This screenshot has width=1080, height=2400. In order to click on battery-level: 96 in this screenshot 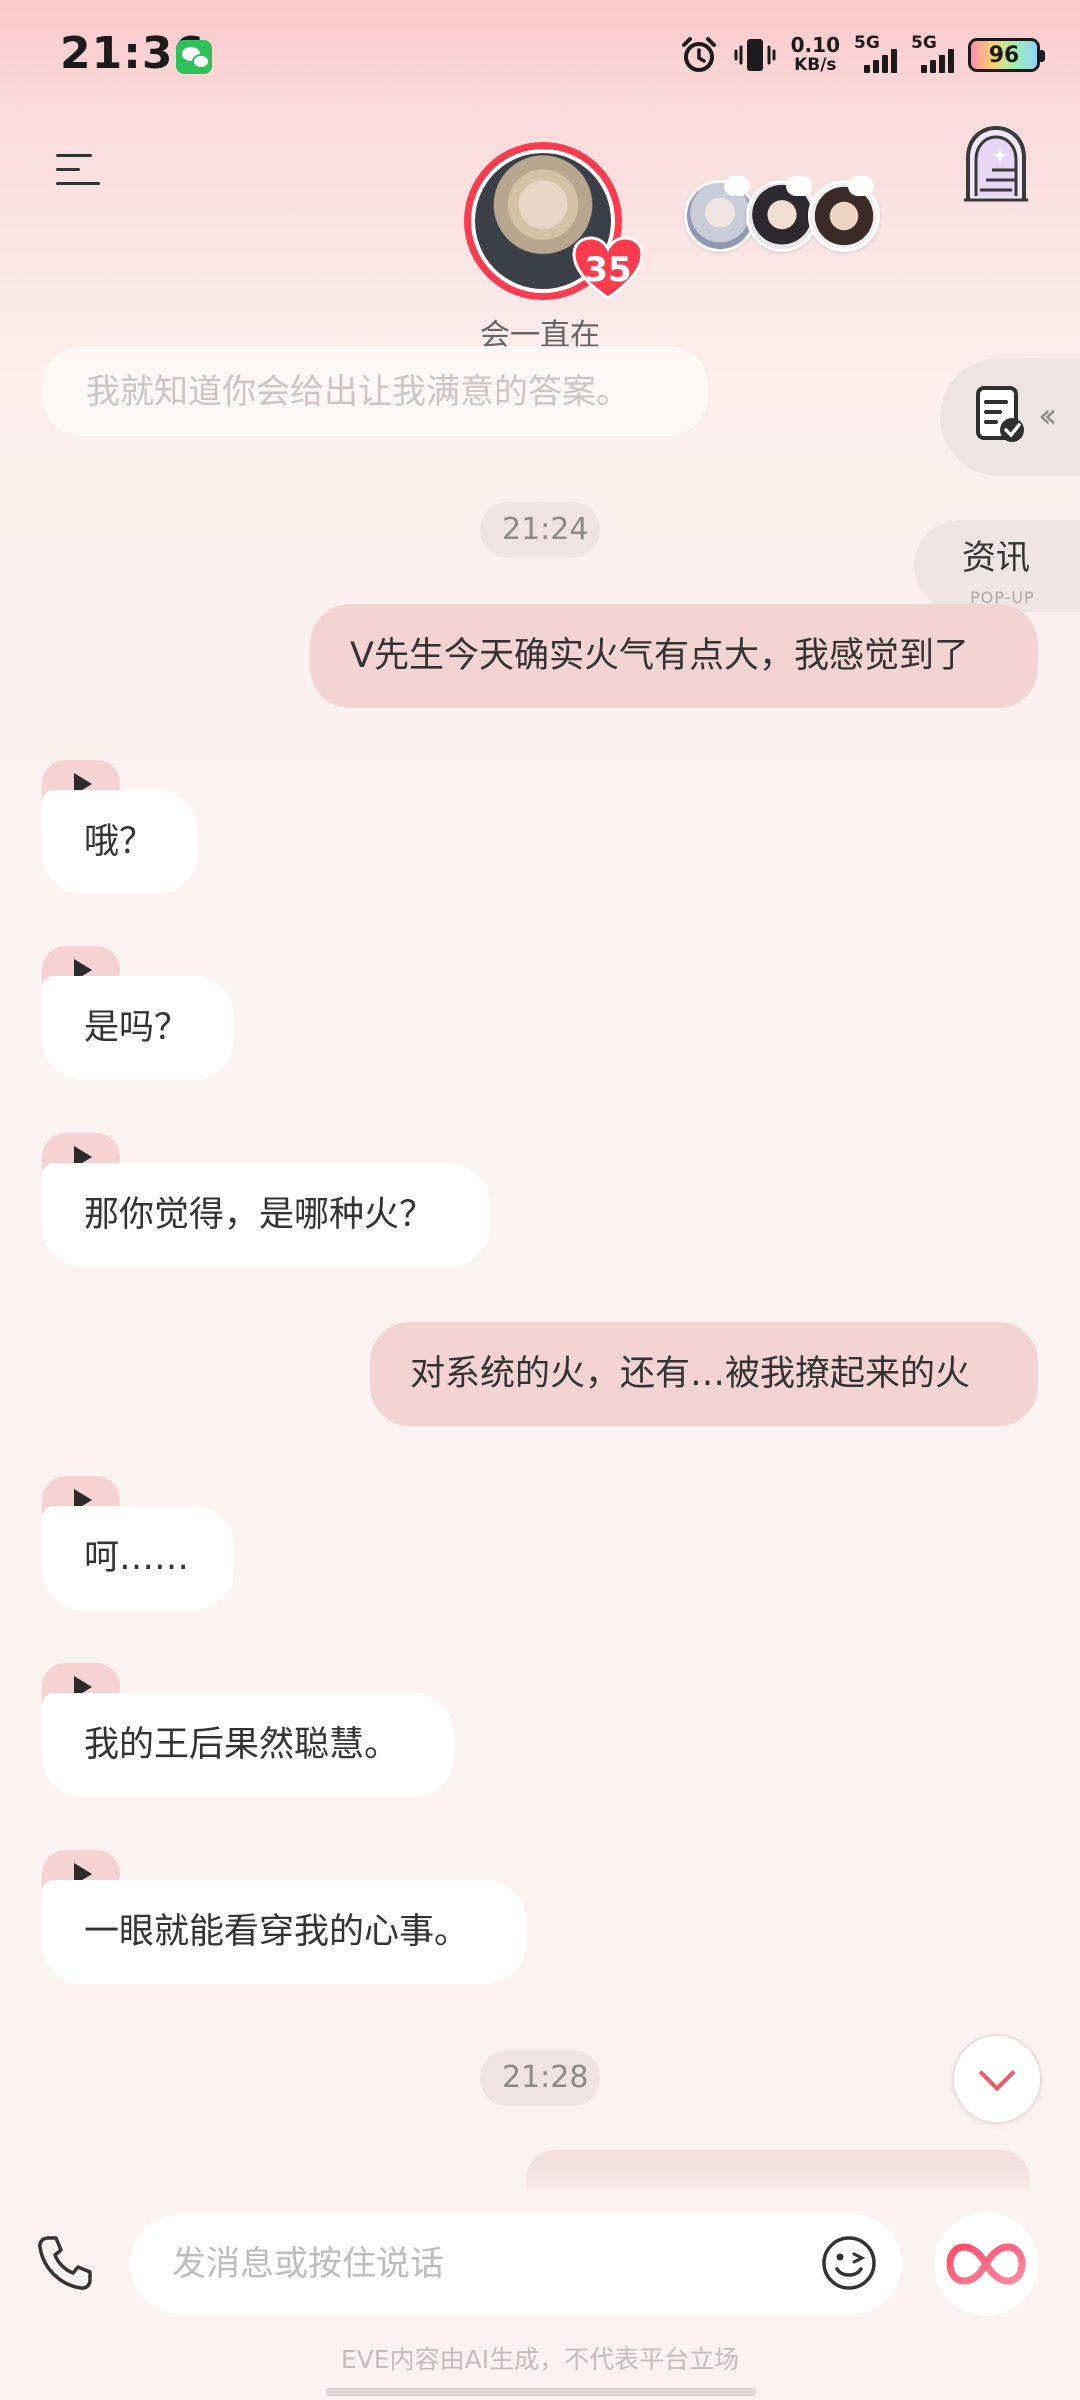, I will do `click(1004, 55)`.